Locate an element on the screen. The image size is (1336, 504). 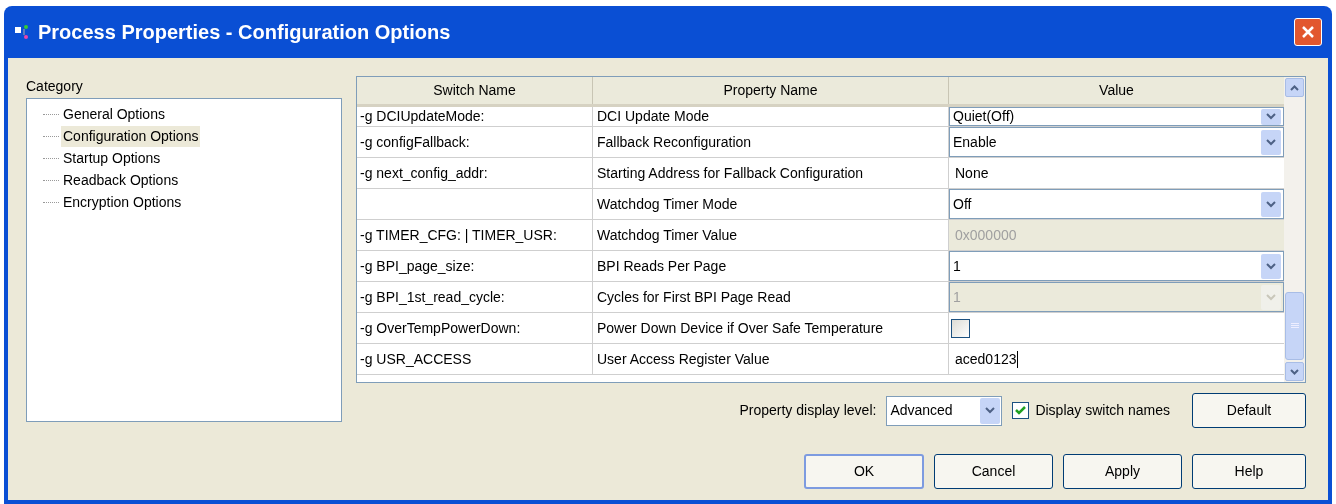
value-dropdown: 1 is located at coordinates (1116, 266).